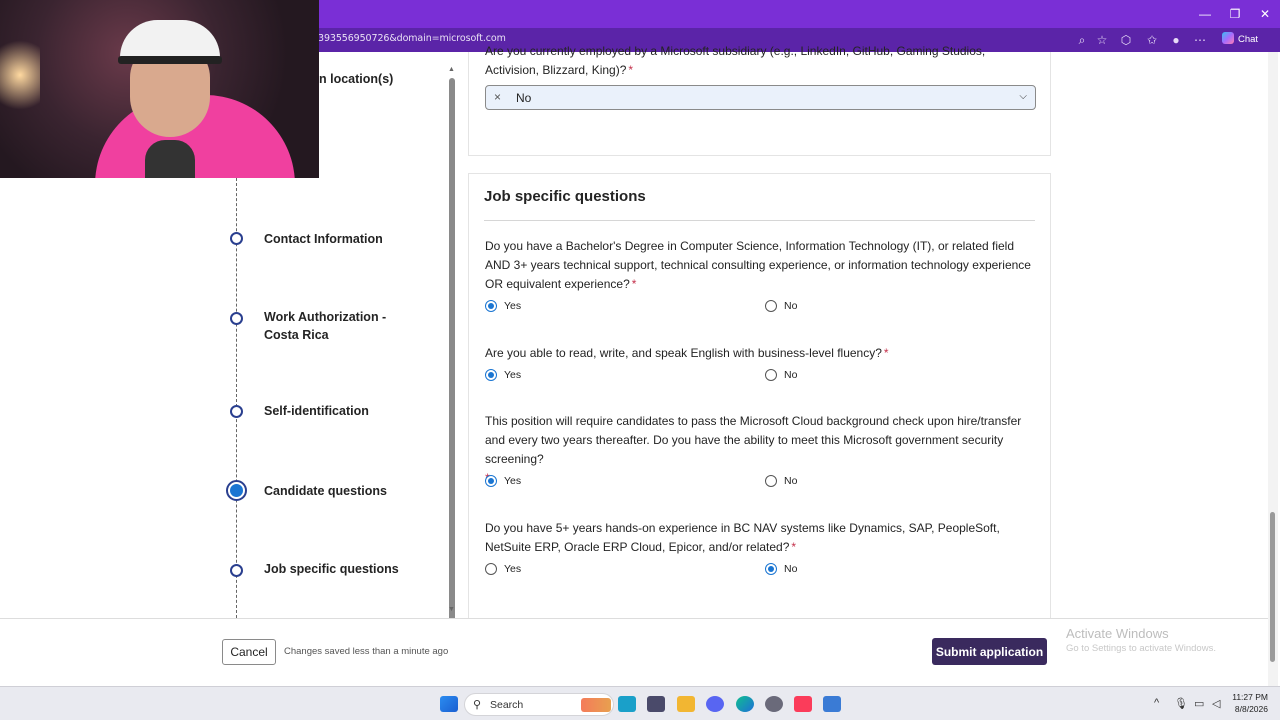 The width and height of the screenshot is (1280, 720). I want to click on volume-icon: ◁, so click(1216, 703).